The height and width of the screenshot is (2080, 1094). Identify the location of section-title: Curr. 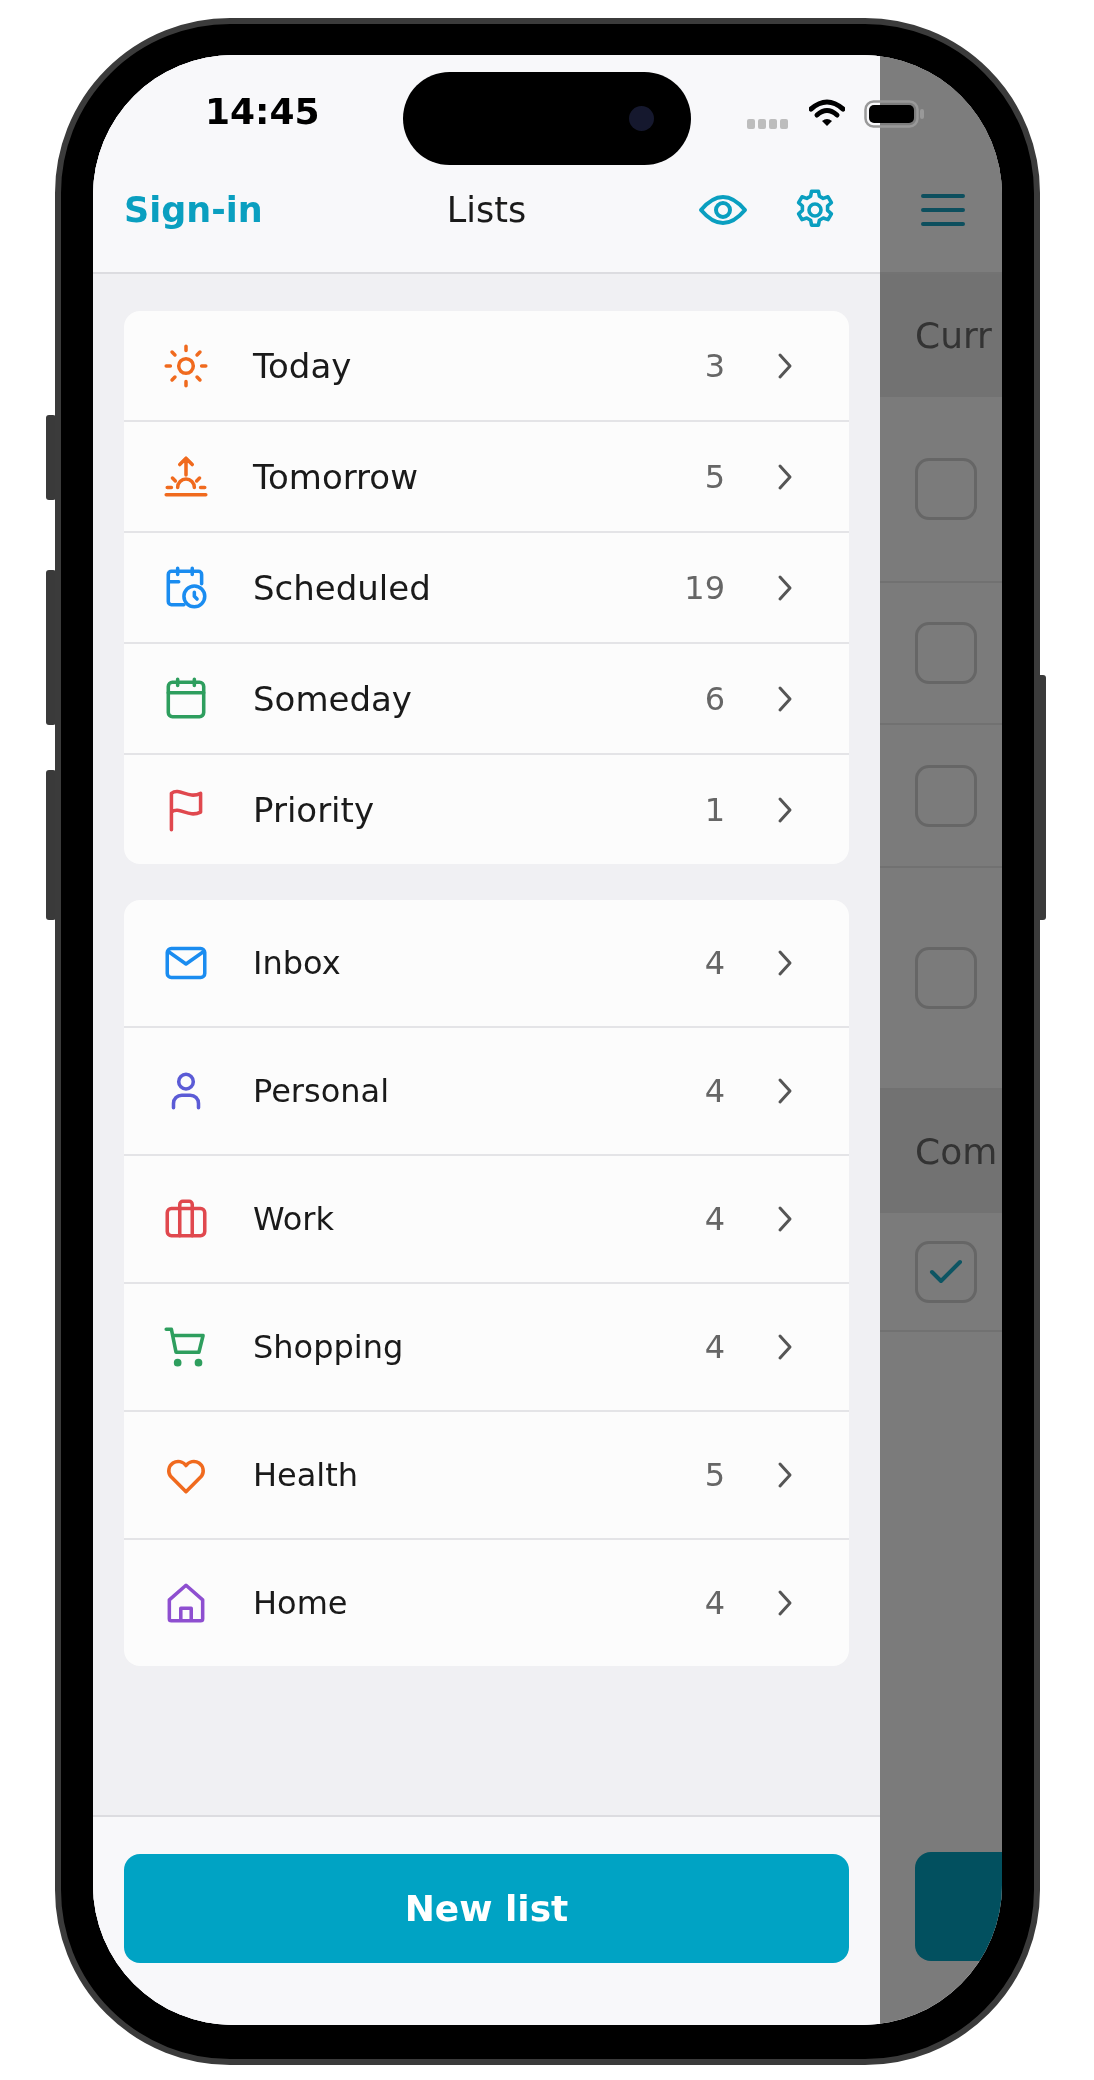
(953, 335).